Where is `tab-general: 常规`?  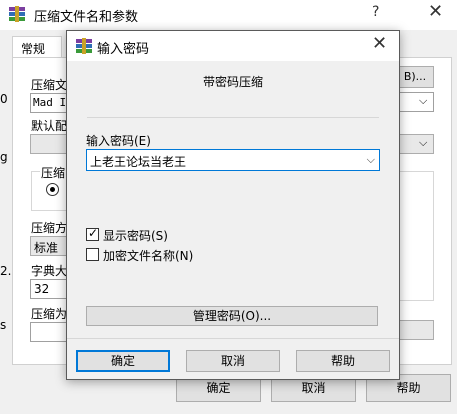 tab-general: 常规 is located at coordinates (37, 47).